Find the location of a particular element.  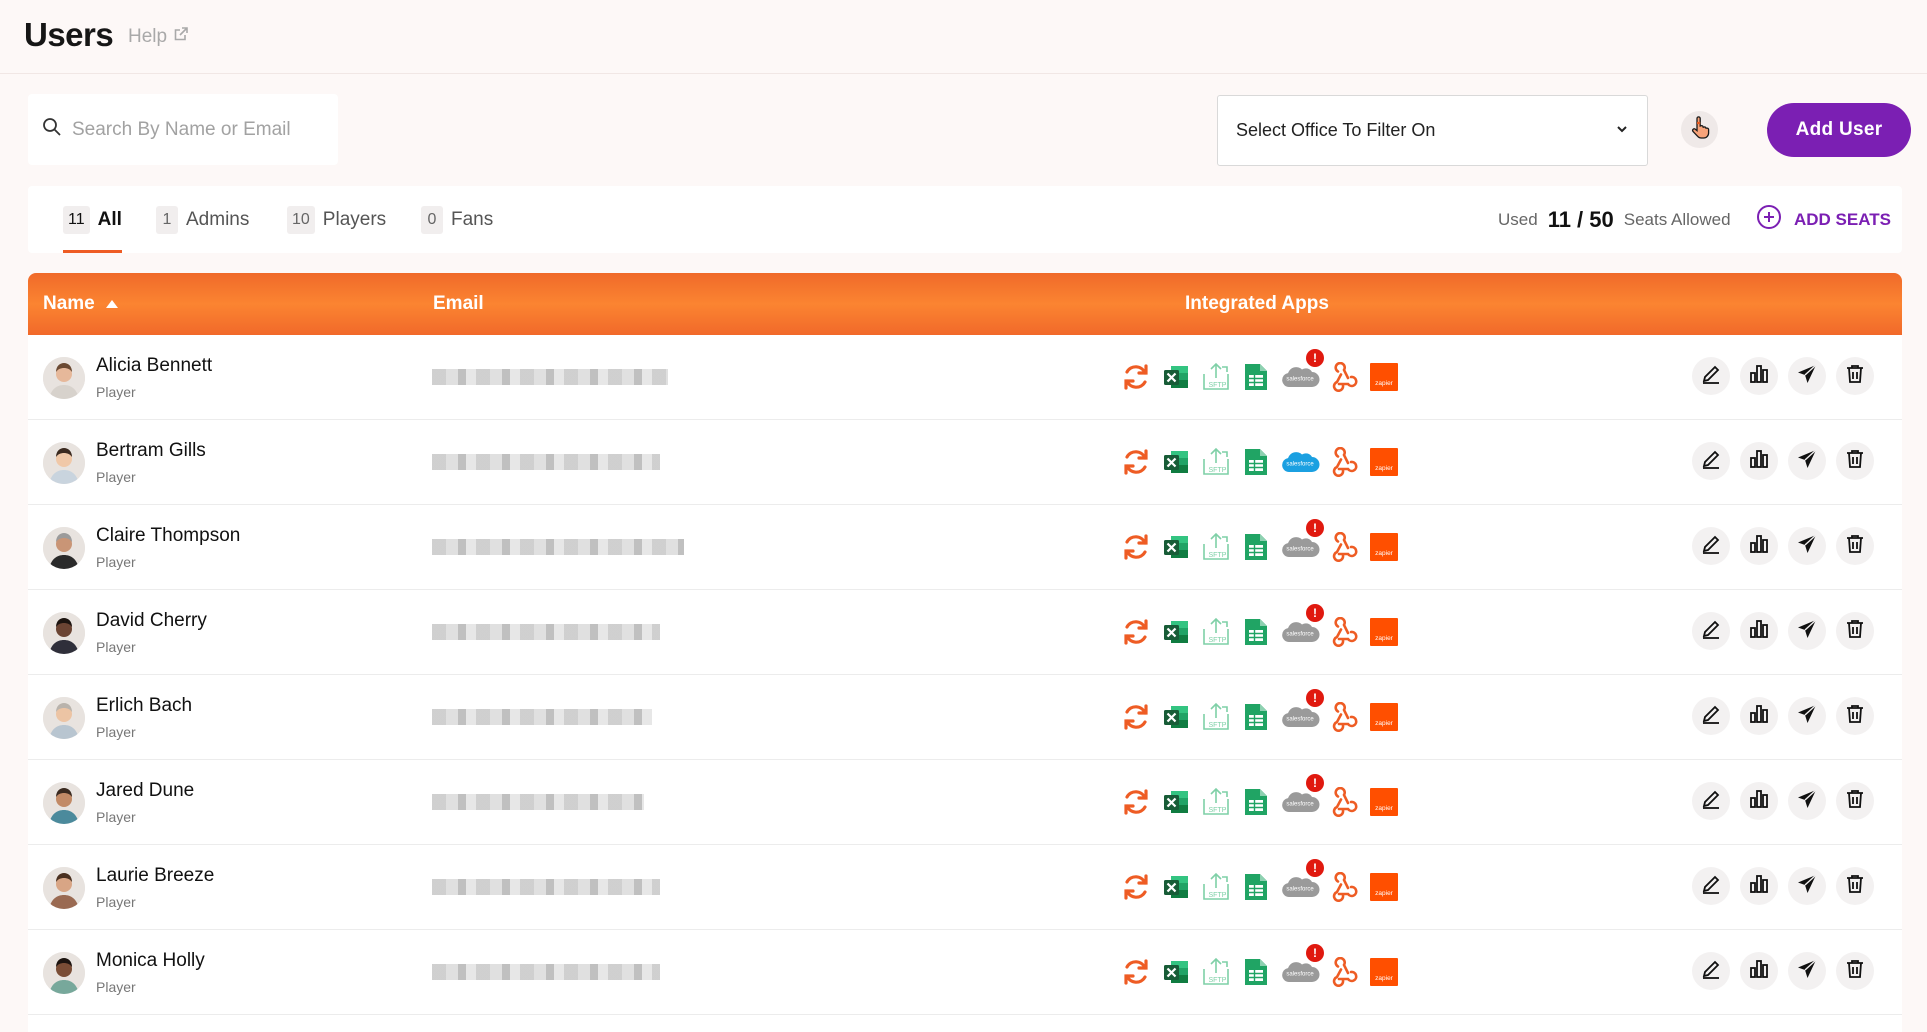

help-link: Help is located at coordinates (158, 37).